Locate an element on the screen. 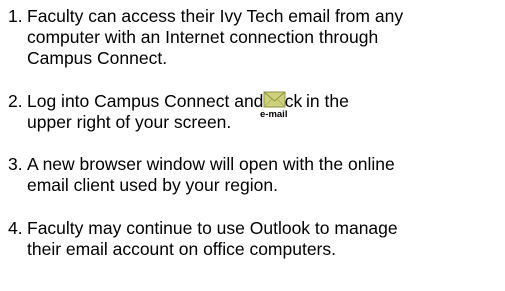 The image size is (505, 291). step-3-number: 3. is located at coordinates (15, 164).